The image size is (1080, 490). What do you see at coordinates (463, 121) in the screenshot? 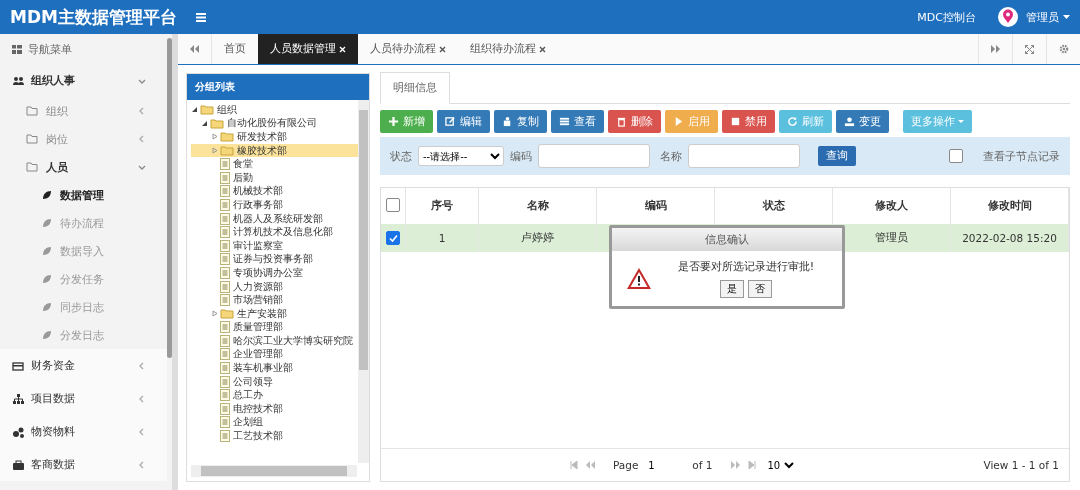
I see `toolbar-button: 编辑` at bounding box center [463, 121].